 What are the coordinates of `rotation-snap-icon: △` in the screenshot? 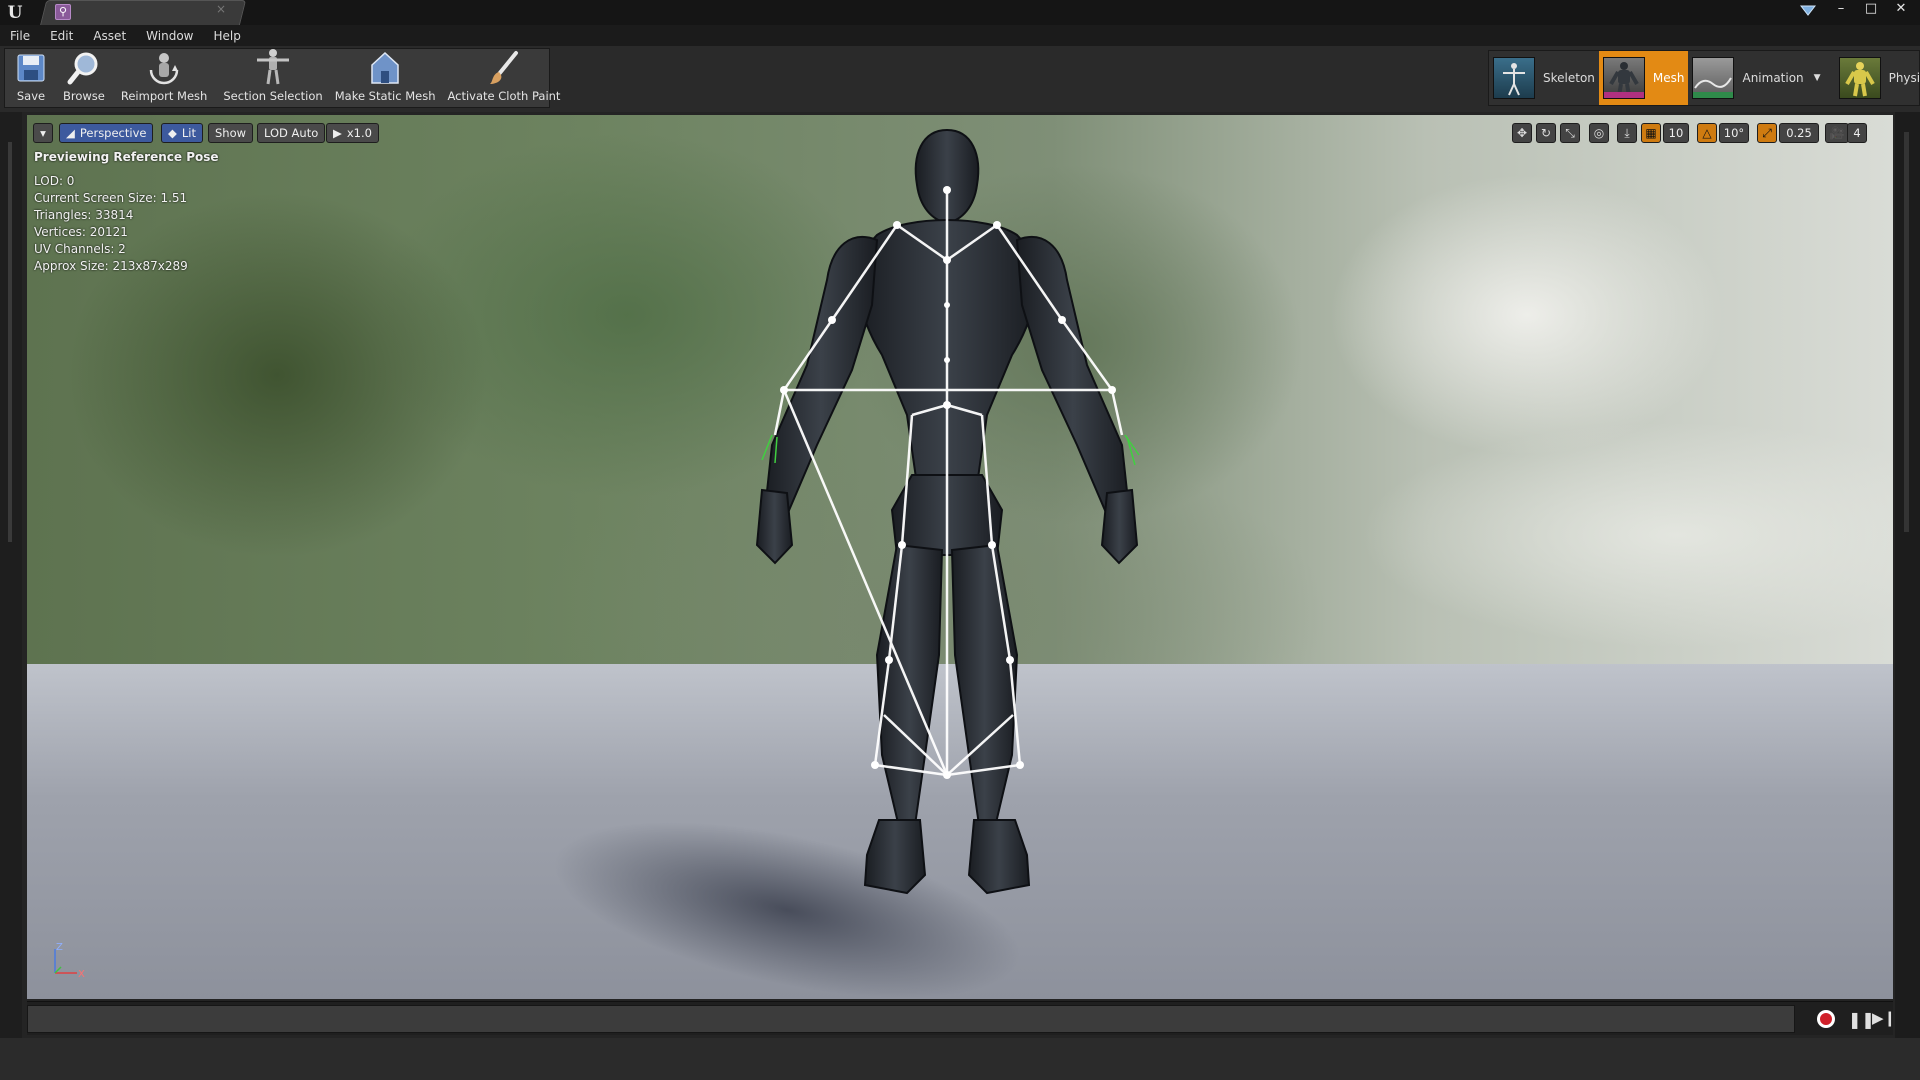 It's located at (1707, 133).